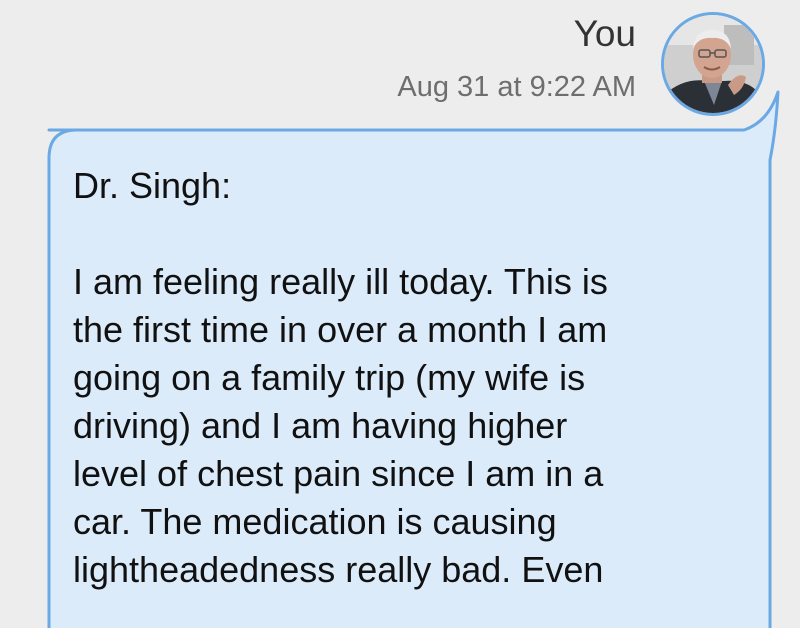  Describe the element at coordinates (516, 87) in the screenshot. I see `message-timestamp: Aug 31 at 9:22 AM` at that location.